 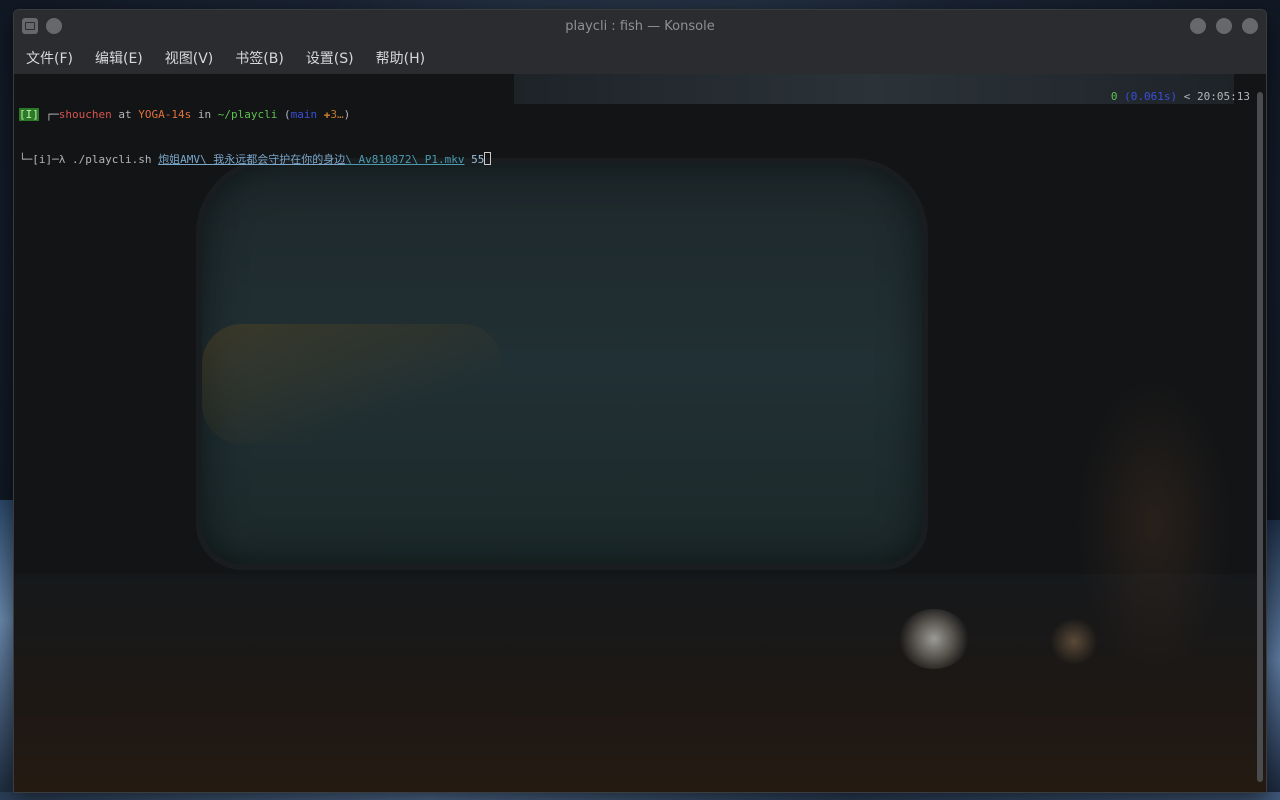 I want to click on wallpaper-bottom, so click(x=640, y=796).